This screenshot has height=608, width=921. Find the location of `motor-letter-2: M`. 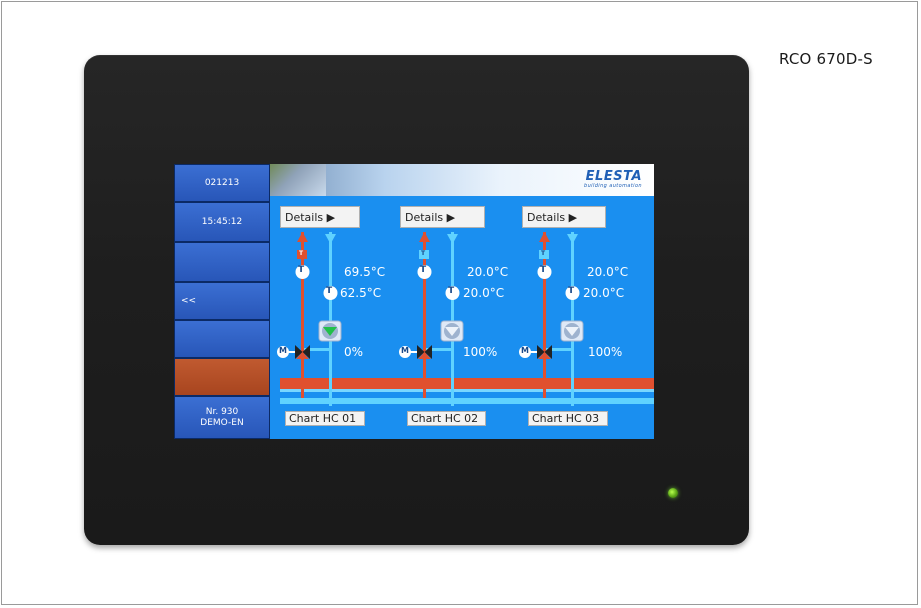

motor-letter-2: M is located at coordinates (405, 350).